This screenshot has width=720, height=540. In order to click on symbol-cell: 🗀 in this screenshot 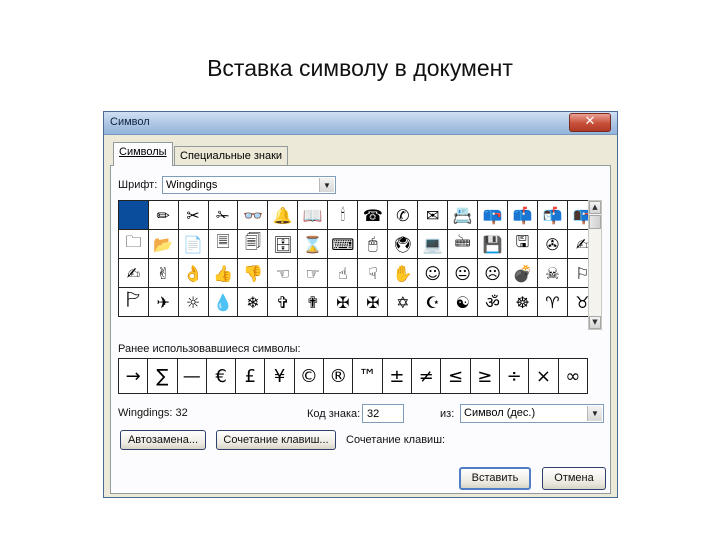, I will do `click(133, 244)`.